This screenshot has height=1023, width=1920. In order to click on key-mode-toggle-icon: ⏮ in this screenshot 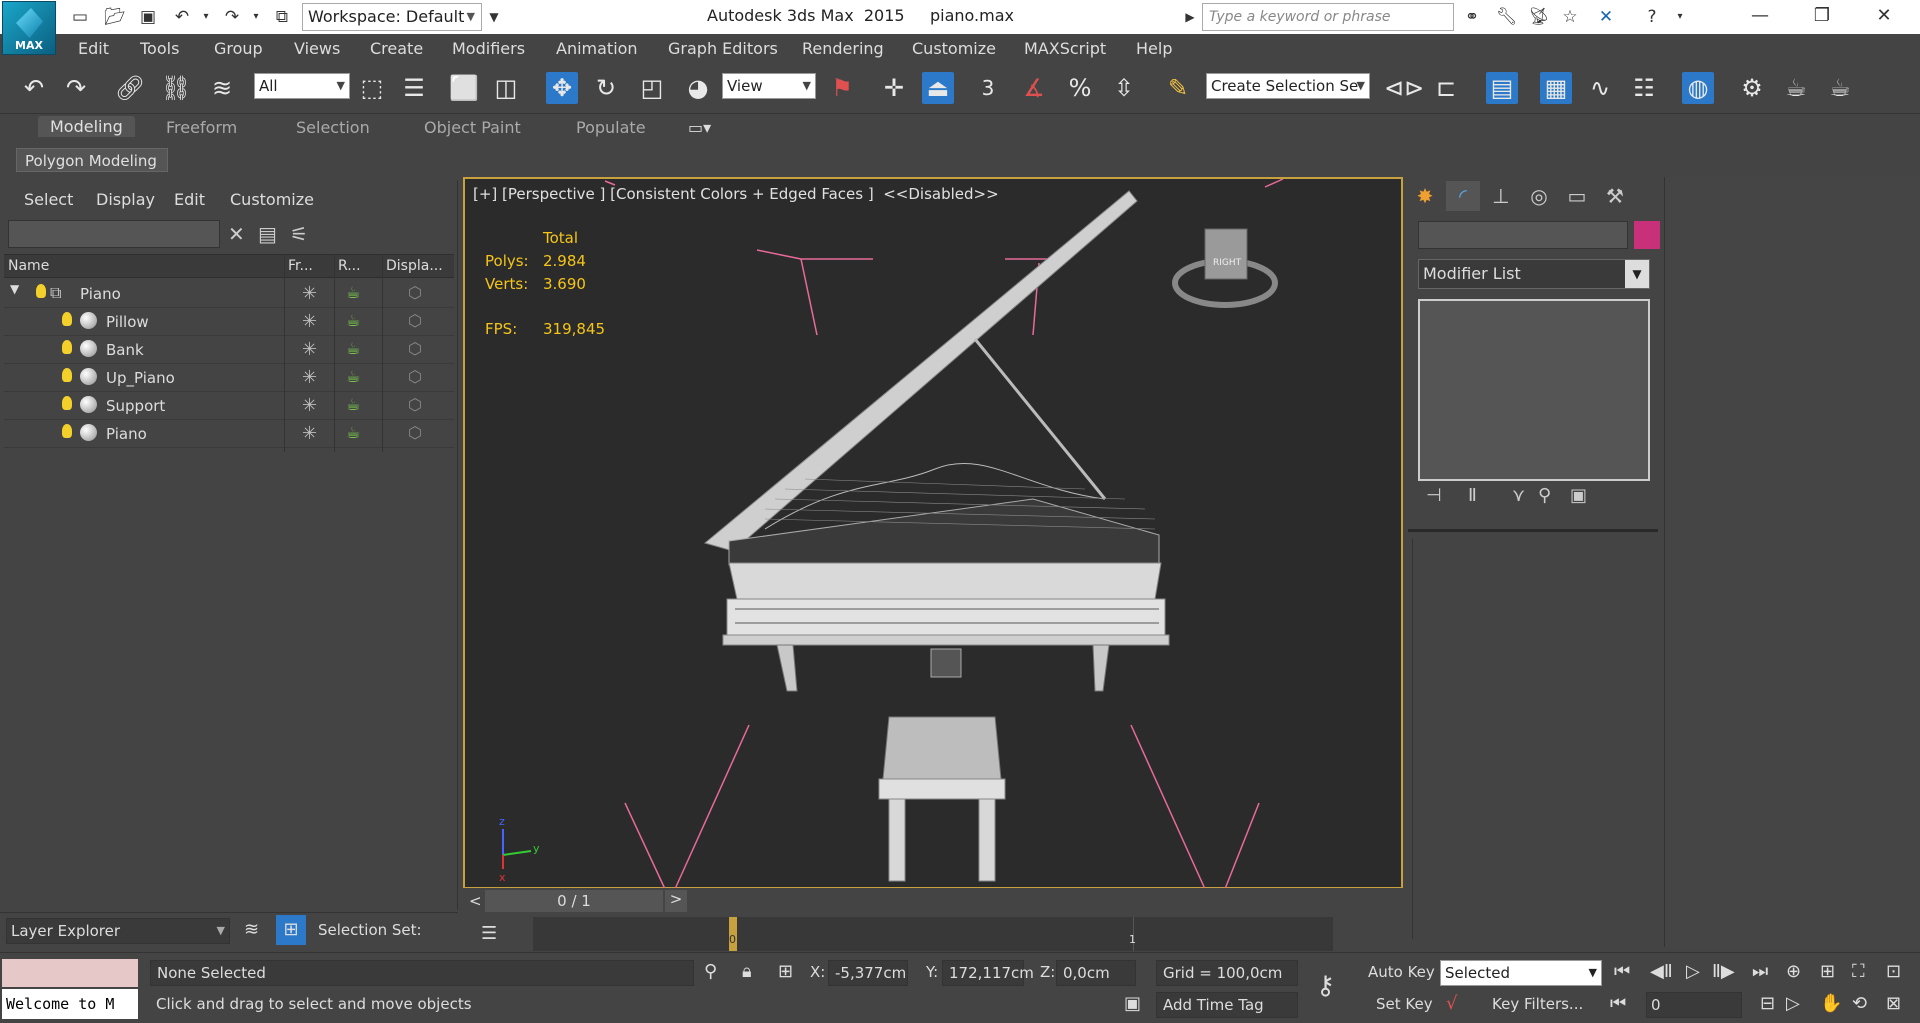, I will do `click(1618, 1003)`.